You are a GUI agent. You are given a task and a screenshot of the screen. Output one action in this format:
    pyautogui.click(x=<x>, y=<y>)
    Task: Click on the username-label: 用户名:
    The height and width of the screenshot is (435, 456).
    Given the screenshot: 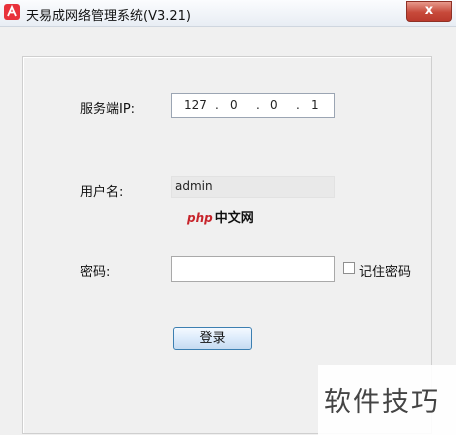 What is the action you would take?
    pyautogui.click(x=102, y=192)
    